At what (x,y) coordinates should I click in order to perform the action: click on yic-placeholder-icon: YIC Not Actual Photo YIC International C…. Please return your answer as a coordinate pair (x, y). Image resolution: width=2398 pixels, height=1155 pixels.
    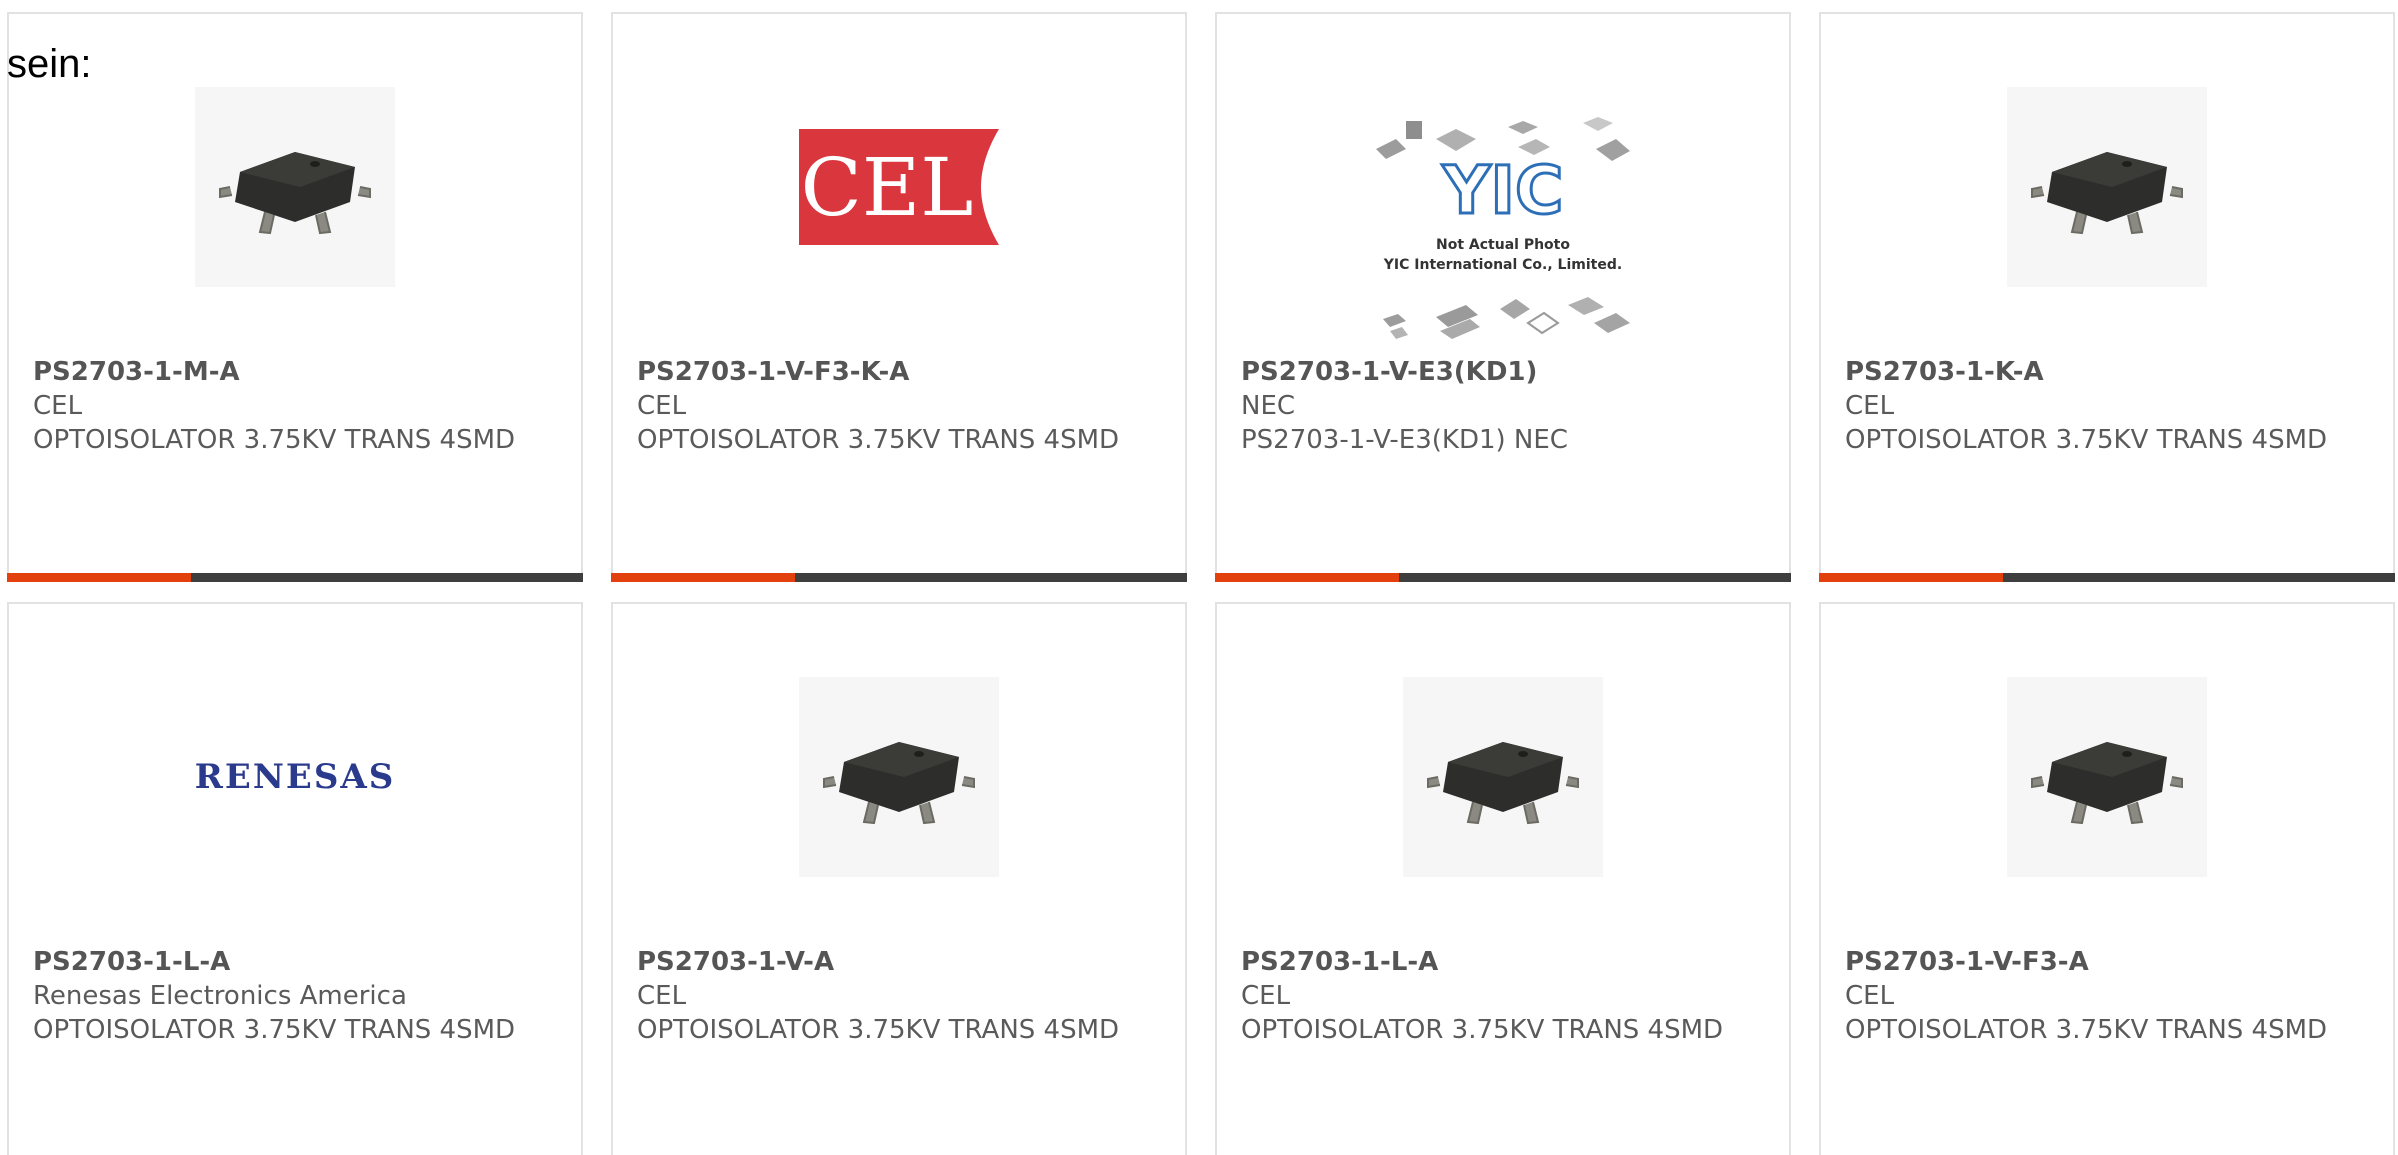
    Looking at the image, I should click on (1503, 228).